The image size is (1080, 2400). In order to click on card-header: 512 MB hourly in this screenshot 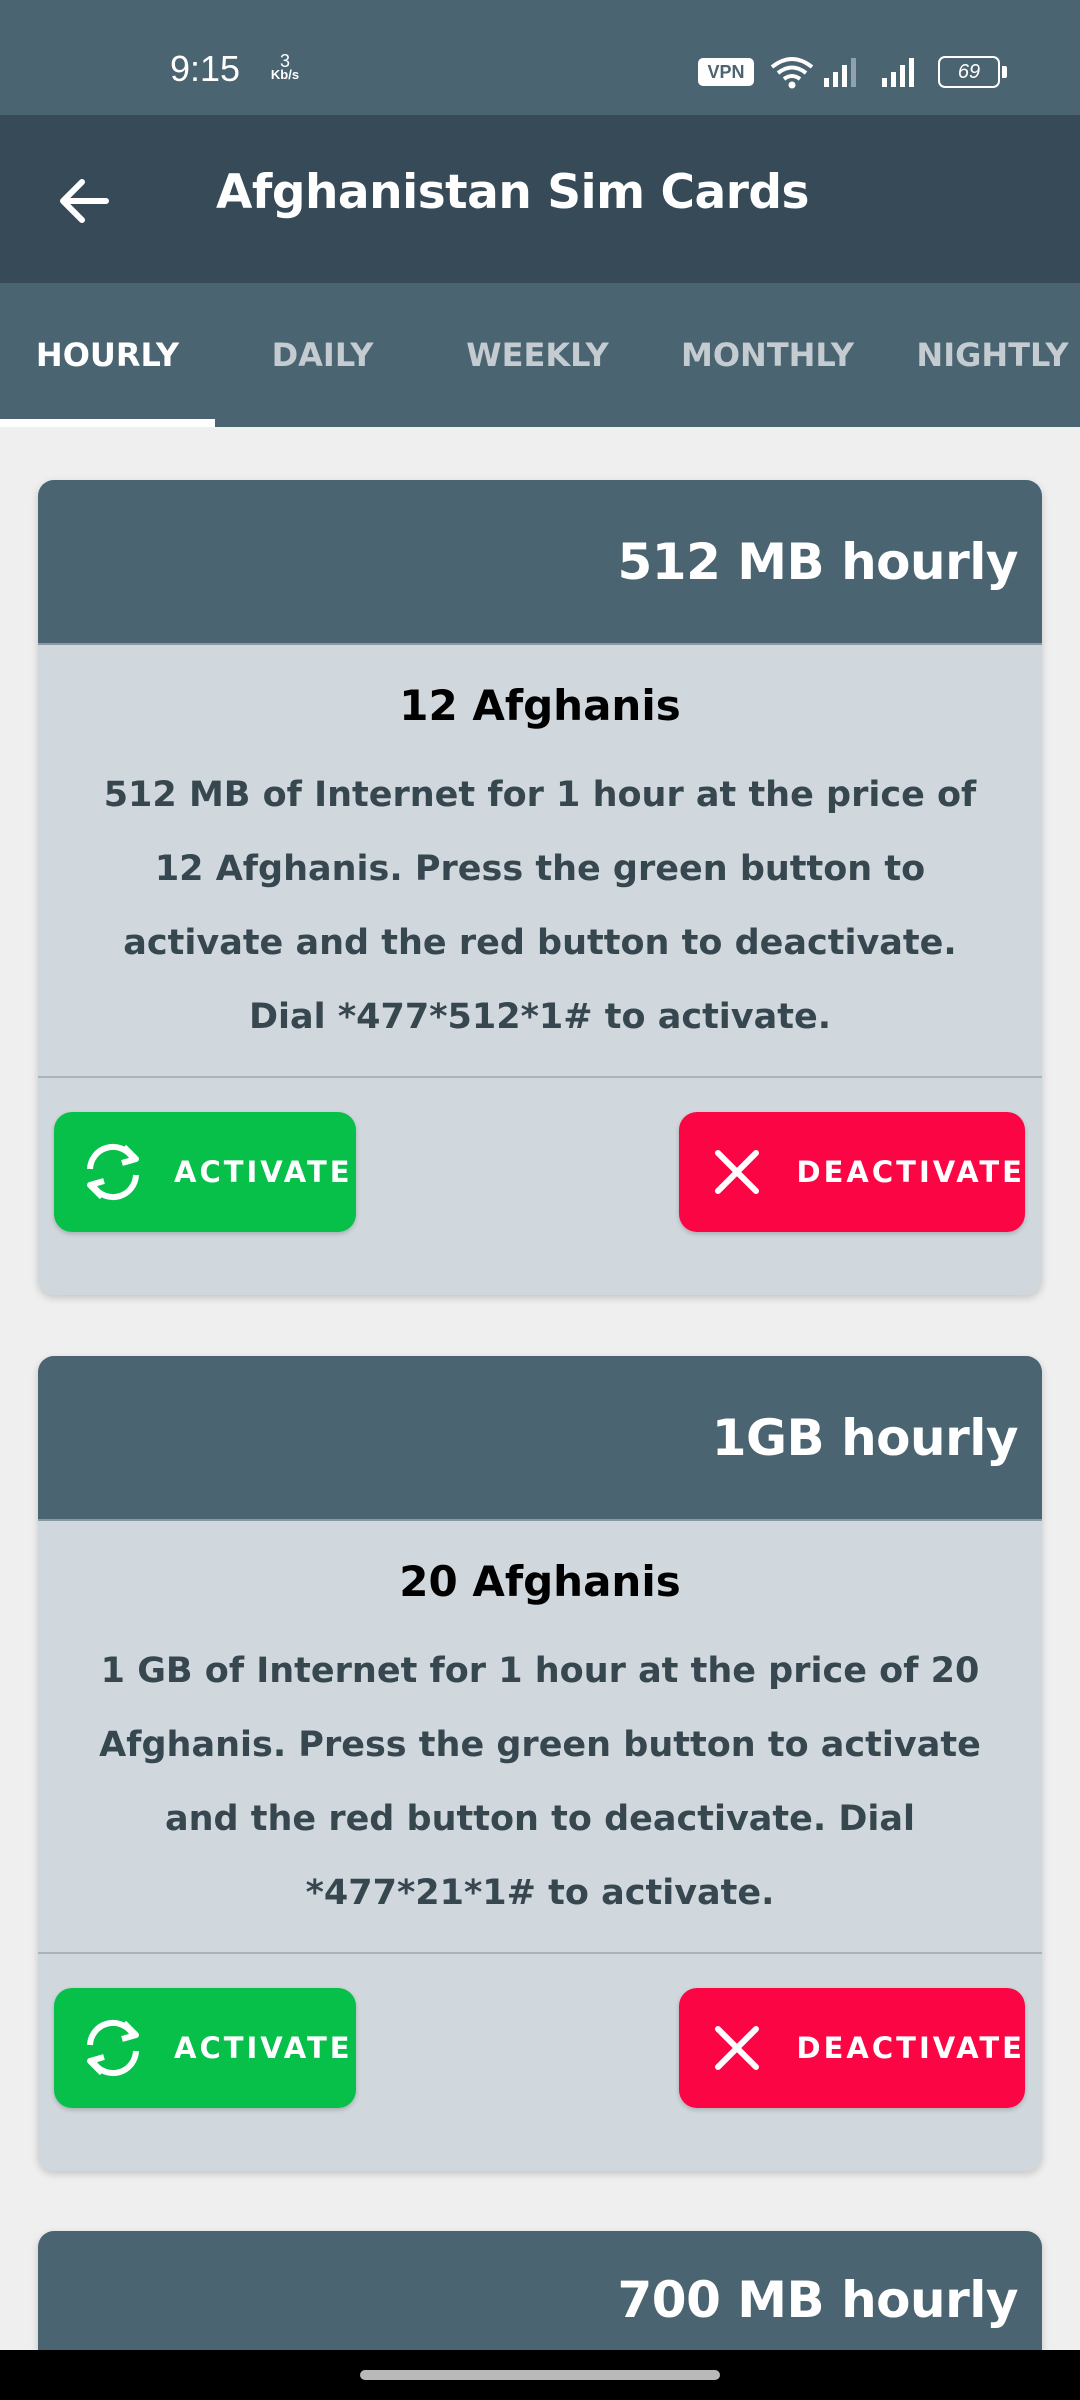, I will do `click(540, 562)`.